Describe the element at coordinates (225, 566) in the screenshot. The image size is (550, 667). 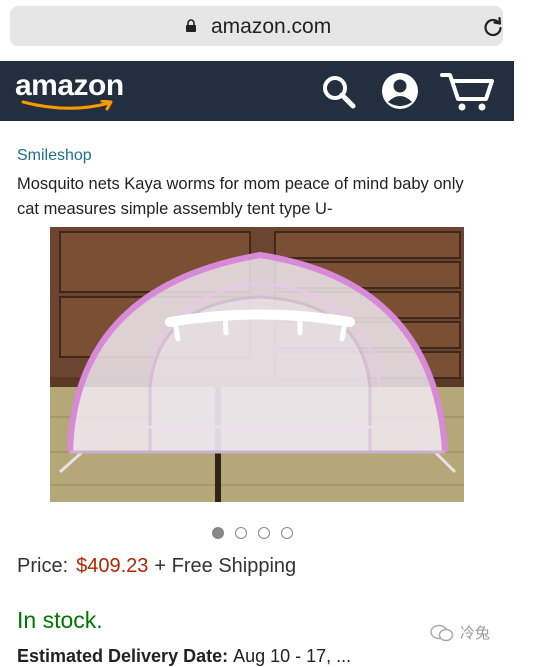
I see `shipping-info: + Free Shipping` at that location.